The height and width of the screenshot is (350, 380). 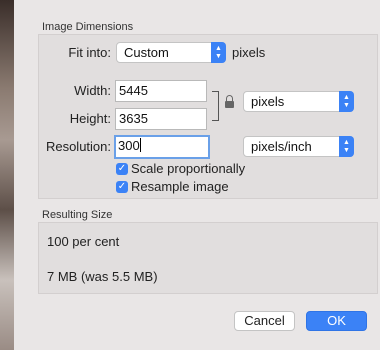 I want to click on background-photo-strip, so click(x=7, y=175).